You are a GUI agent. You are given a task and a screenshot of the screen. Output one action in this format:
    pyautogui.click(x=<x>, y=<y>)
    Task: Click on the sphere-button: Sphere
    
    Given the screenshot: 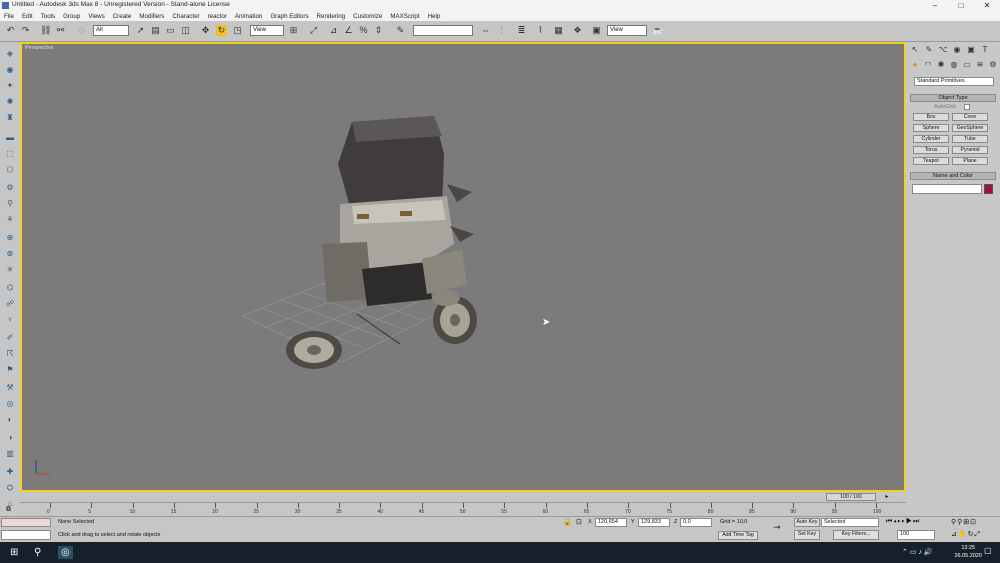 What is the action you would take?
    pyautogui.click(x=931, y=128)
    